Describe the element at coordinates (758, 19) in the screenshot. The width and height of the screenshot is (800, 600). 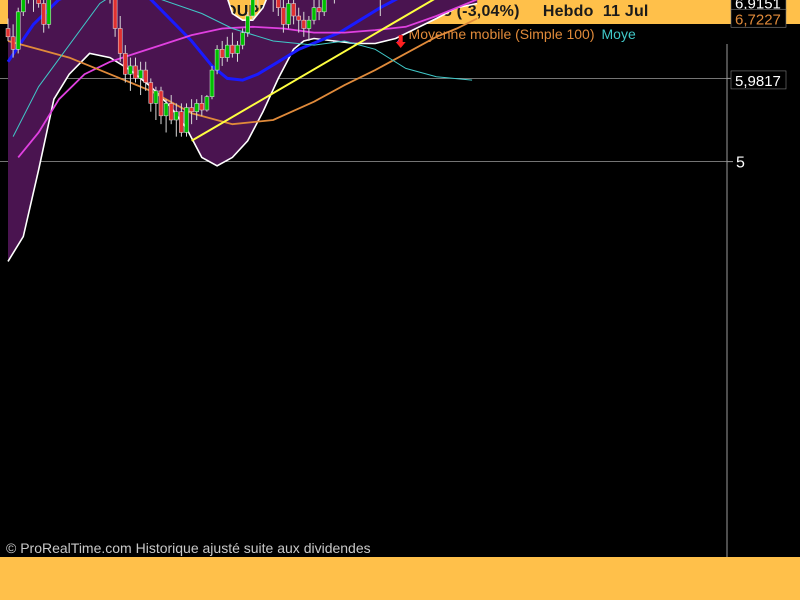
I see `price-label: 6,7227` at that location.